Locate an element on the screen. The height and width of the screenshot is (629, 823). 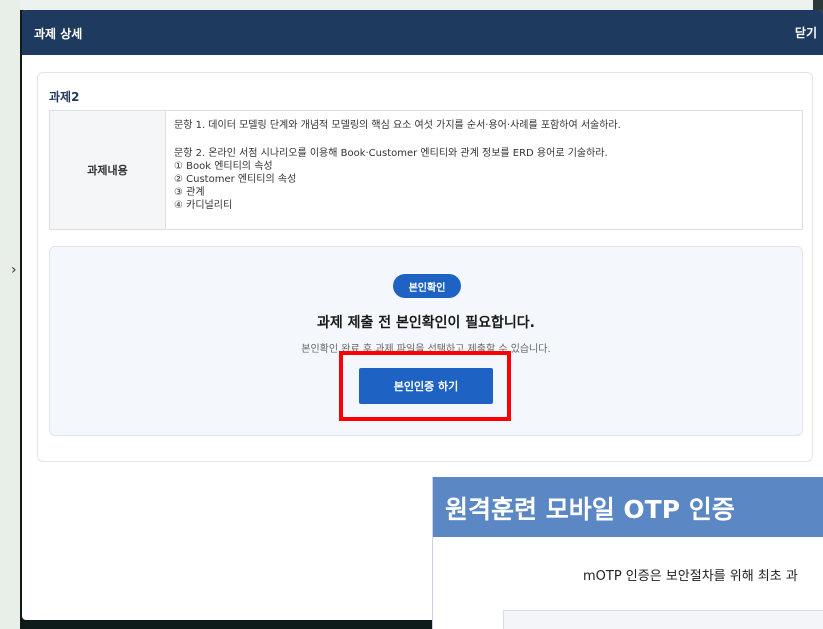
question-2-item-2: ② Customer 엔티티의 속성 is located at coordinates (235, 179).